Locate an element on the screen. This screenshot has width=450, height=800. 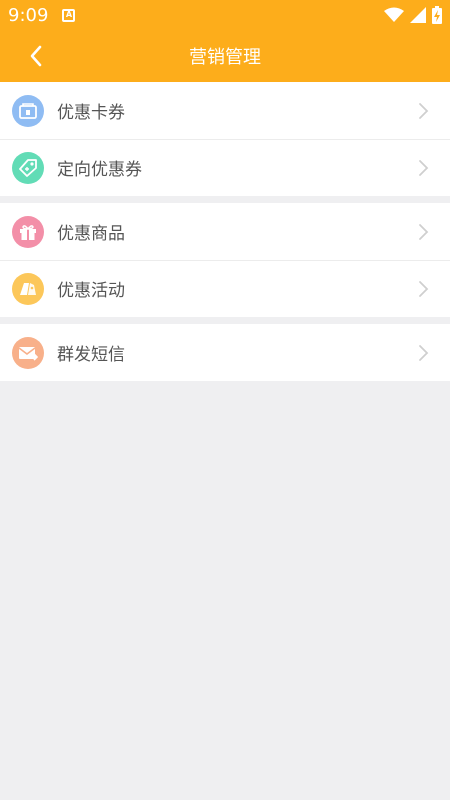
battery-icon is located at coordinates (437, 15).